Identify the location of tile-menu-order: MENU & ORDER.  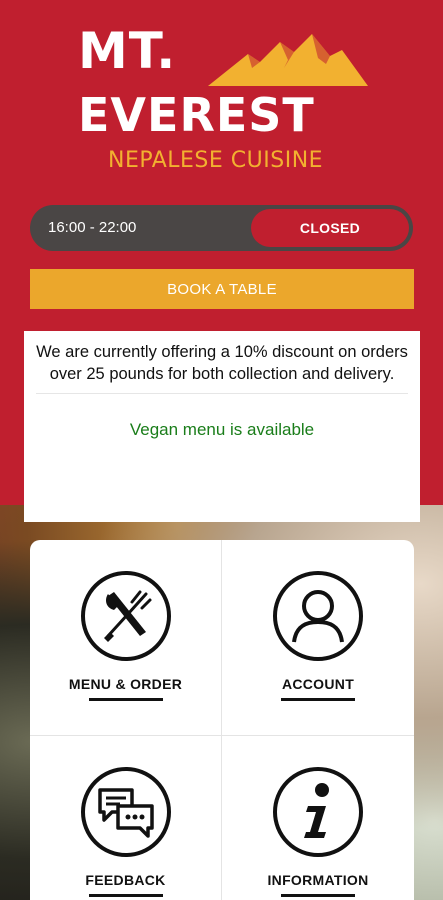
(126, 638).